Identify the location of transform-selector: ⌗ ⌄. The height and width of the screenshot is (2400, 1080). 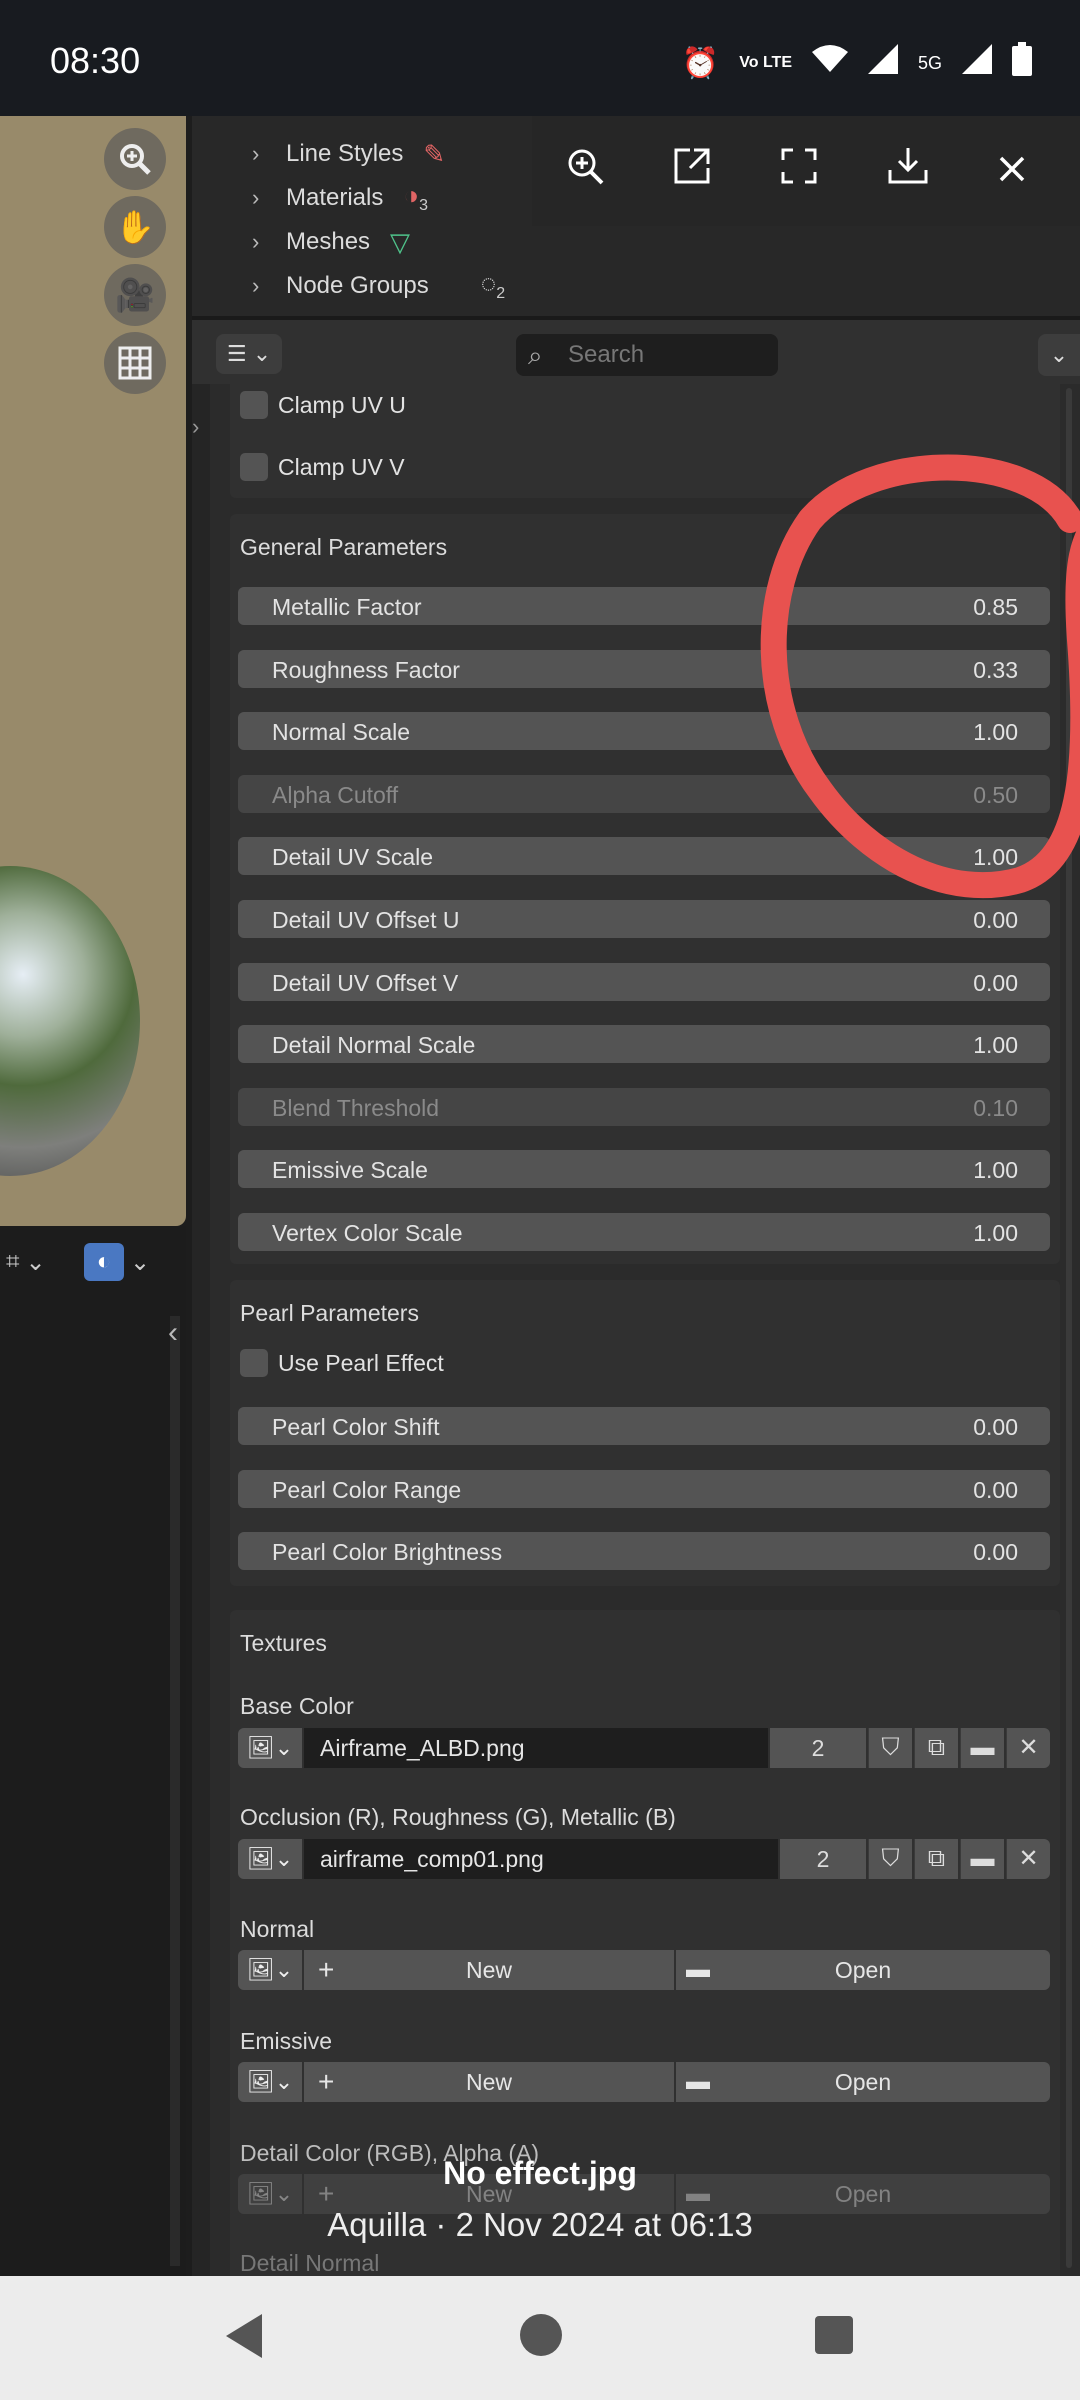
(26, 1262).